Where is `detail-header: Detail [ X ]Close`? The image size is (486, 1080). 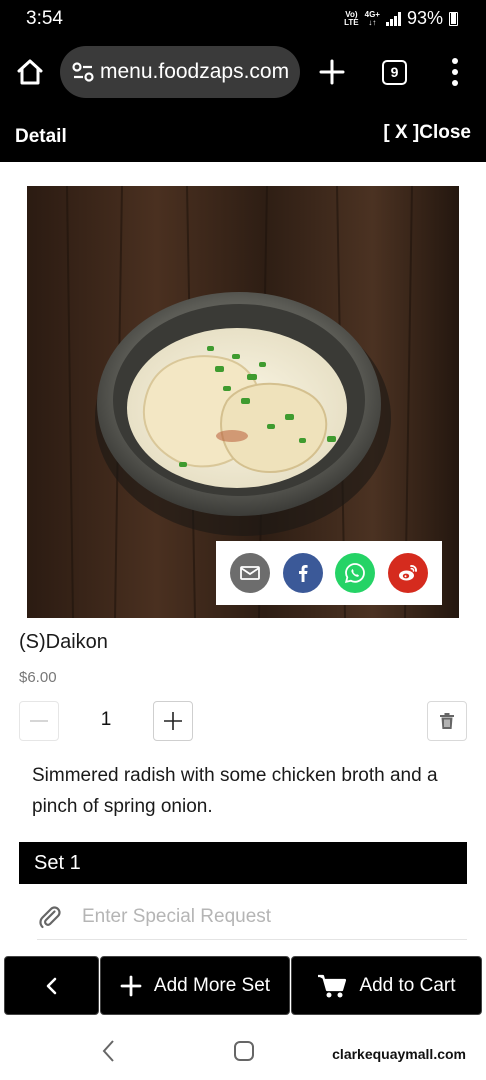
detail-header: Detail [ X ]Close is located at coordinates (243, 135).